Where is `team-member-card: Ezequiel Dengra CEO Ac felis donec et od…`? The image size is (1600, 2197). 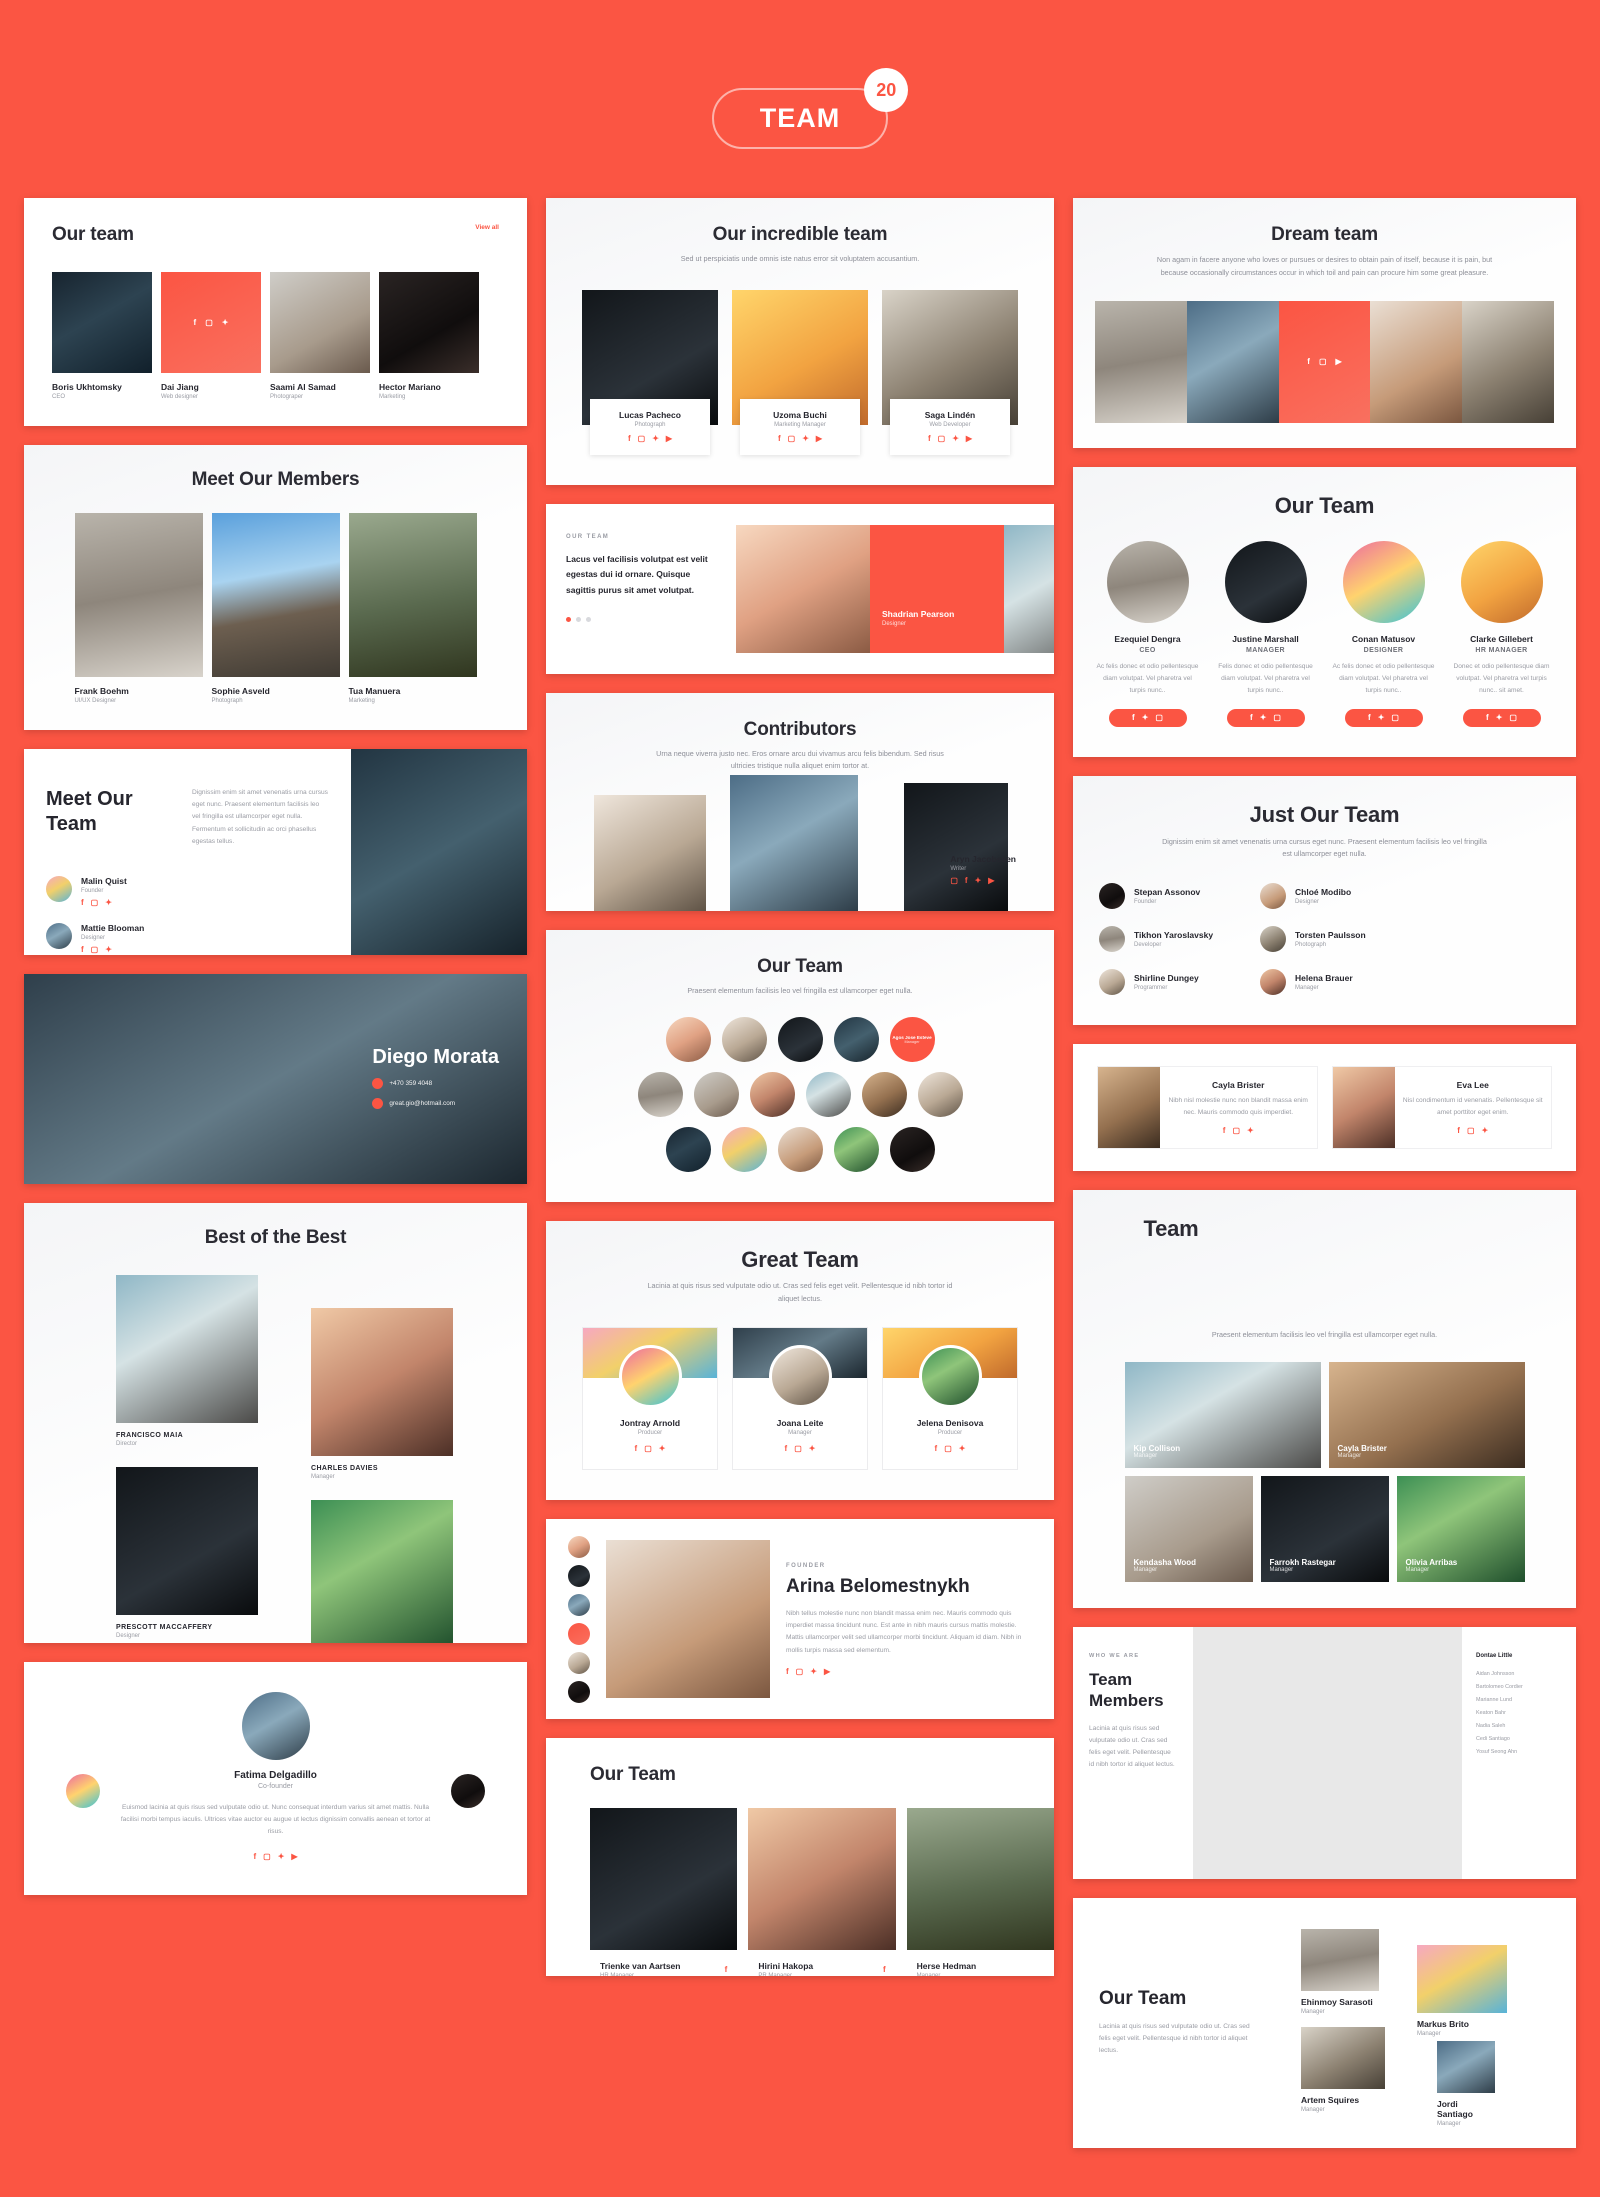 team-member-card: Ezequiel Dengra CEO Ac felis donec et od… is located at coordinates (1148, 634).